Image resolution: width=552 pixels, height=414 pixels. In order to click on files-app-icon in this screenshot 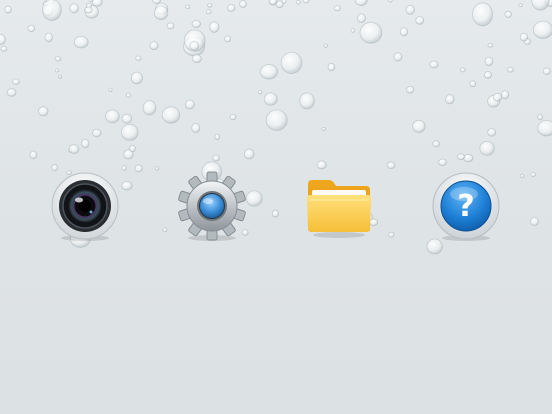, I will do `click(339, 206)`.